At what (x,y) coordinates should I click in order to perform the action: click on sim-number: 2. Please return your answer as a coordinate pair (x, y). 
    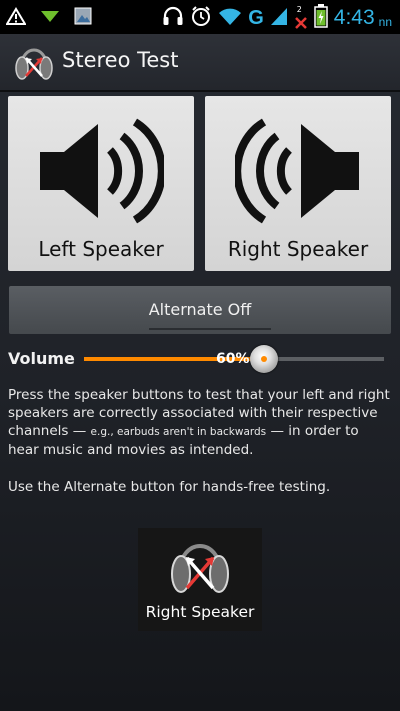
    Looking at the image, I should click on (299, 9).